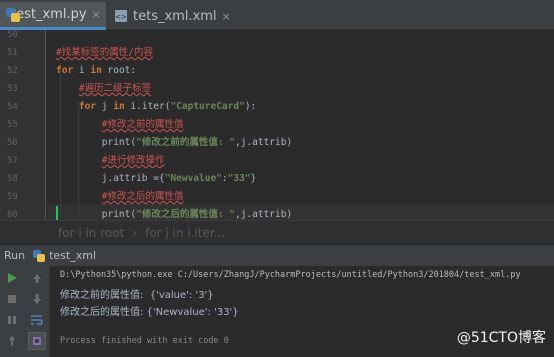  I want to click on code-token: "Newvalue", so click(193, 178).